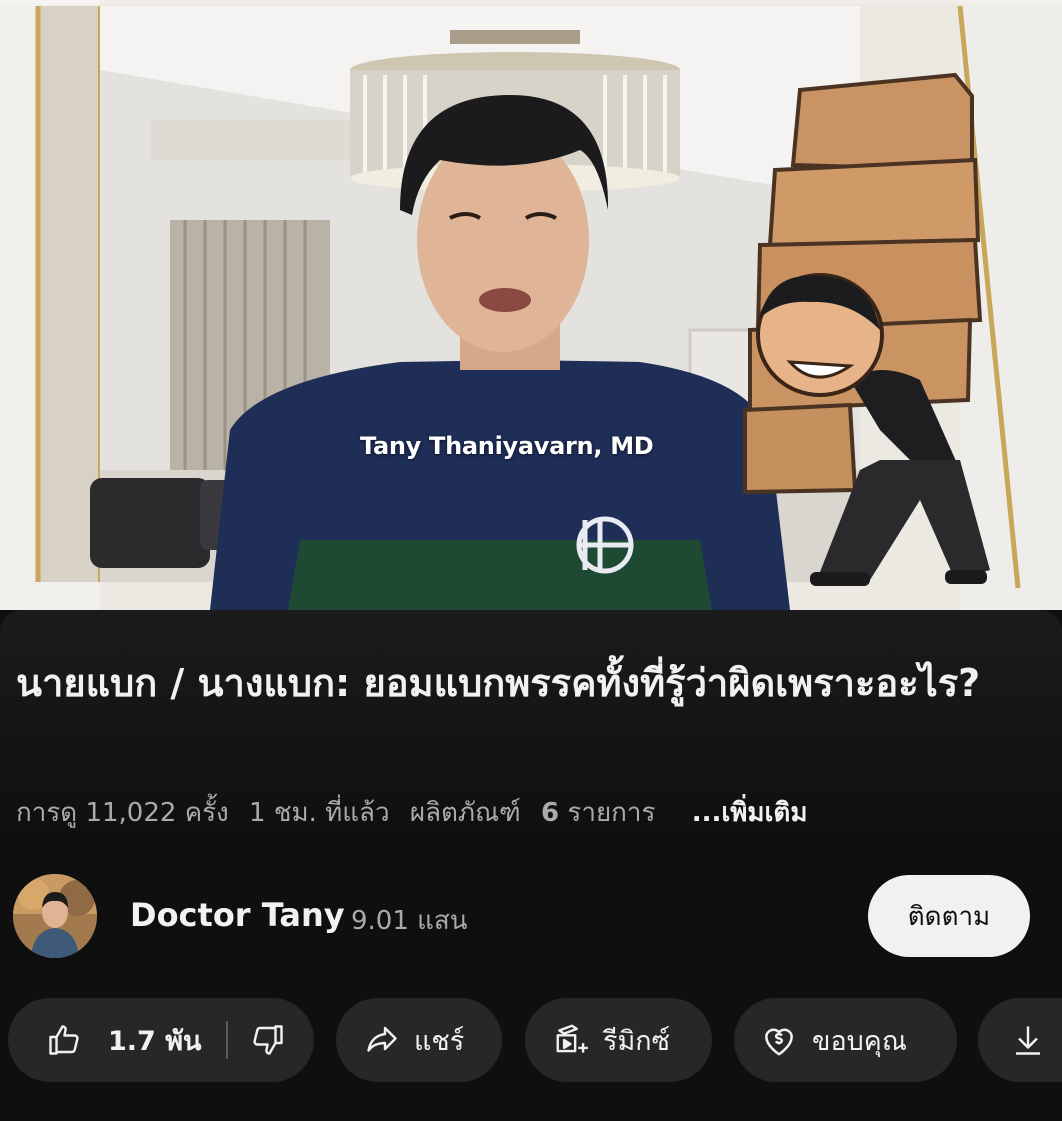 This screenshot has height=1121, width=1062. What do you see at coordinates (550, 813) in the screenshot?
I see `products-count: 6` at bounding box center [550, 813].